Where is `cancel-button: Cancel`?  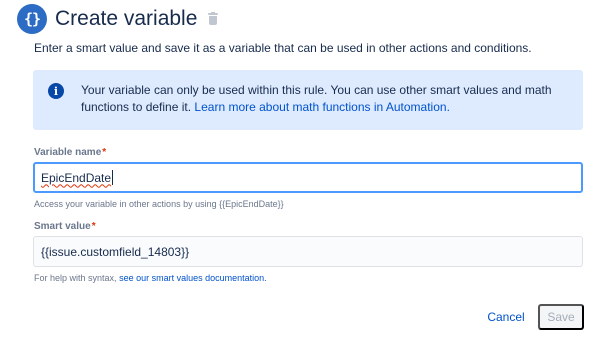
cancel-button: Cancel is located at coordinates (506, 317).